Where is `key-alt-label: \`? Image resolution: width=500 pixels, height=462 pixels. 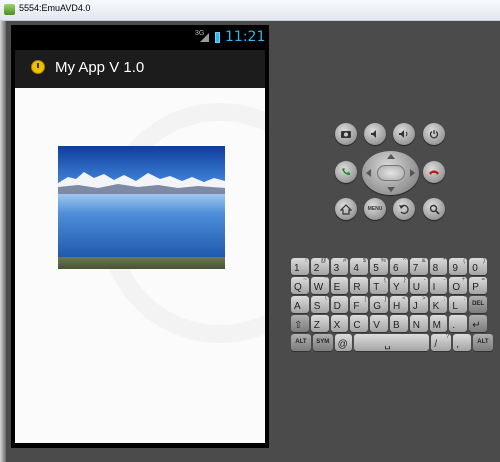 key-alt-label: \ is located at coordinates (325, 299).